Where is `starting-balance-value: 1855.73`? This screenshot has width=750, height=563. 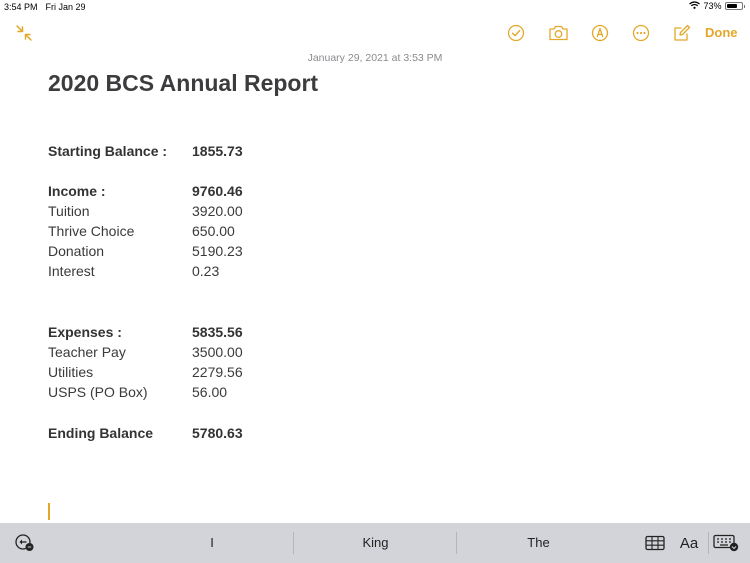
starting-balance-value: 1855.73 is located at coordinates (217, 151).